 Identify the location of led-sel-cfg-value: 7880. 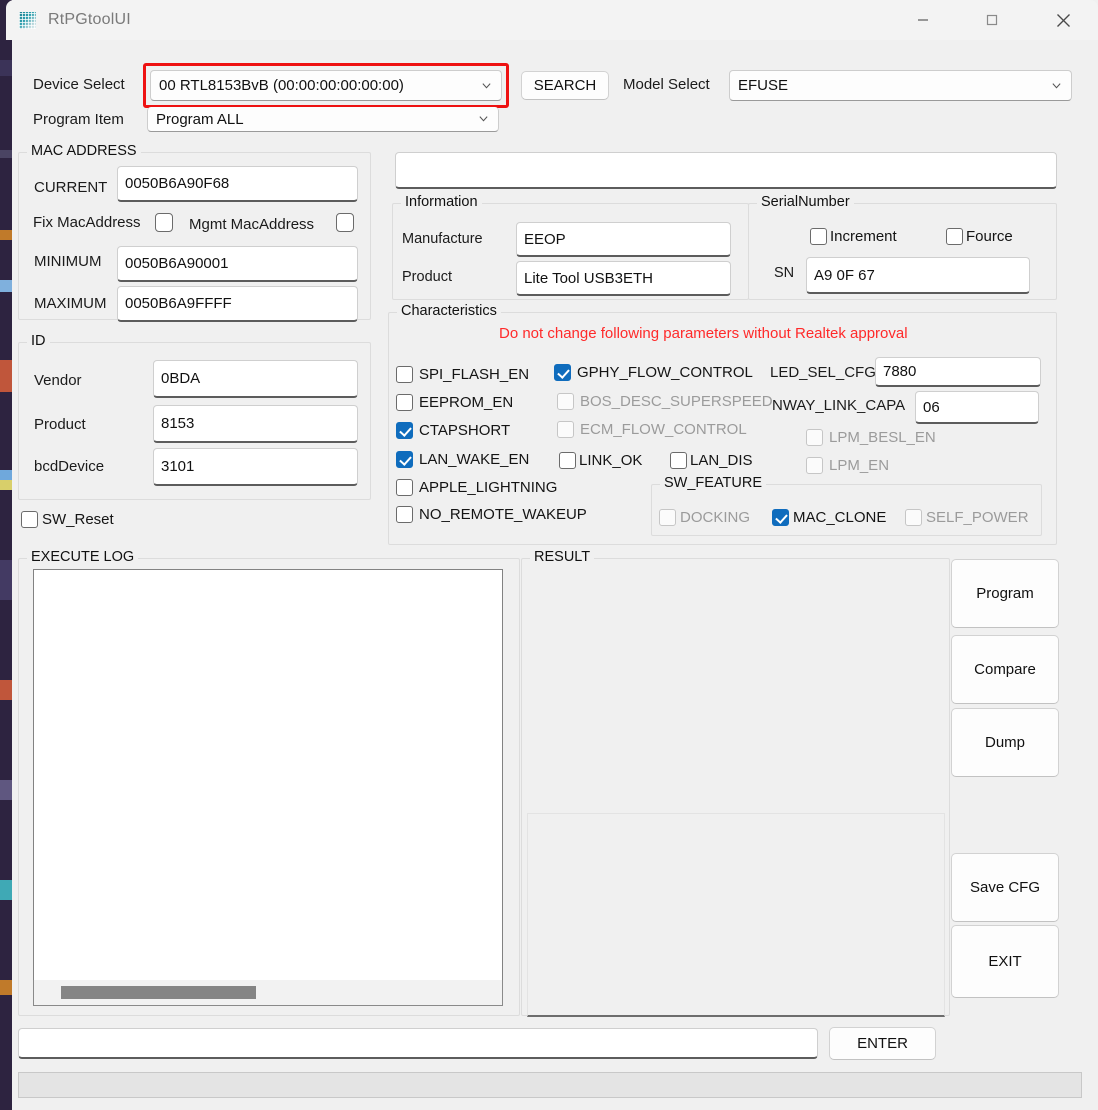
(900, 371).